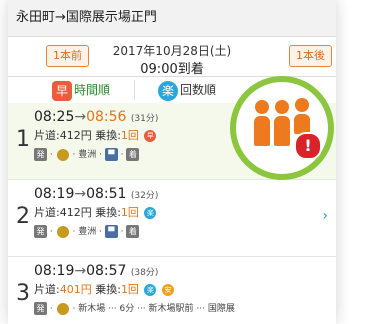  Describe the element at coordinates (106, 117) in the screenshot. I see `arrive-time: 08:56` at that location.